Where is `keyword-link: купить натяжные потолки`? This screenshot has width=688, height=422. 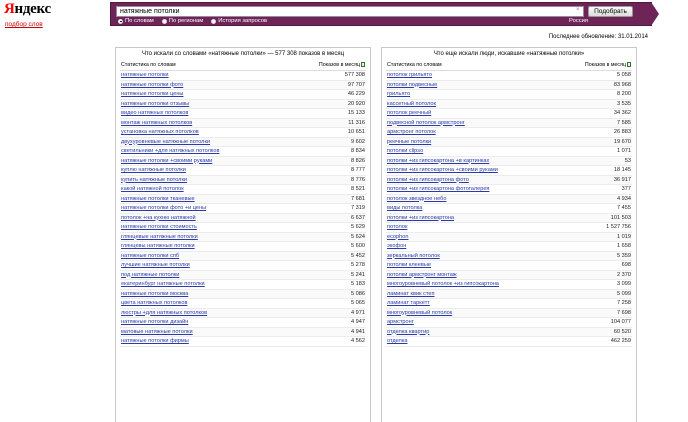
keyword-link: купить натяжные потолки is located at coordinates (154, 180).